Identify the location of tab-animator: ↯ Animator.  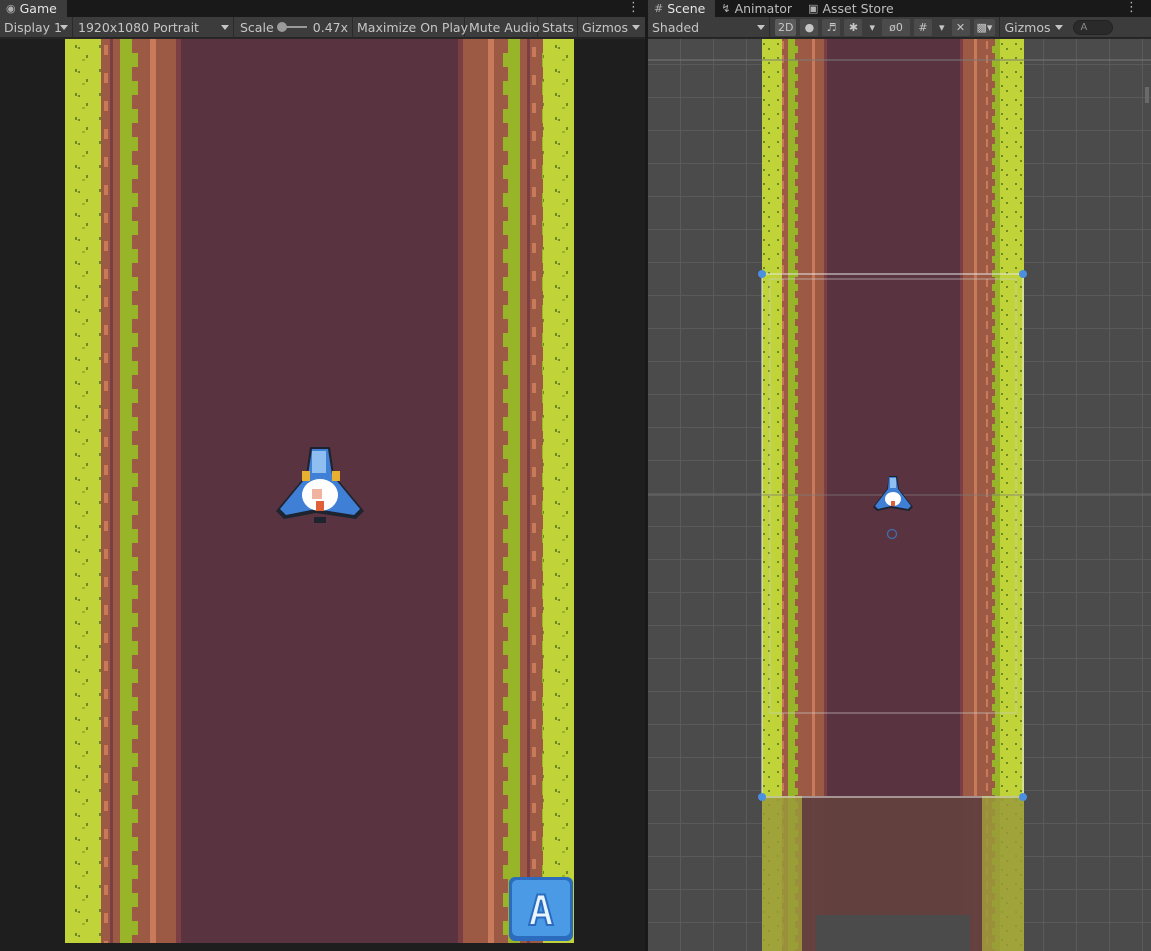
(758, 8).